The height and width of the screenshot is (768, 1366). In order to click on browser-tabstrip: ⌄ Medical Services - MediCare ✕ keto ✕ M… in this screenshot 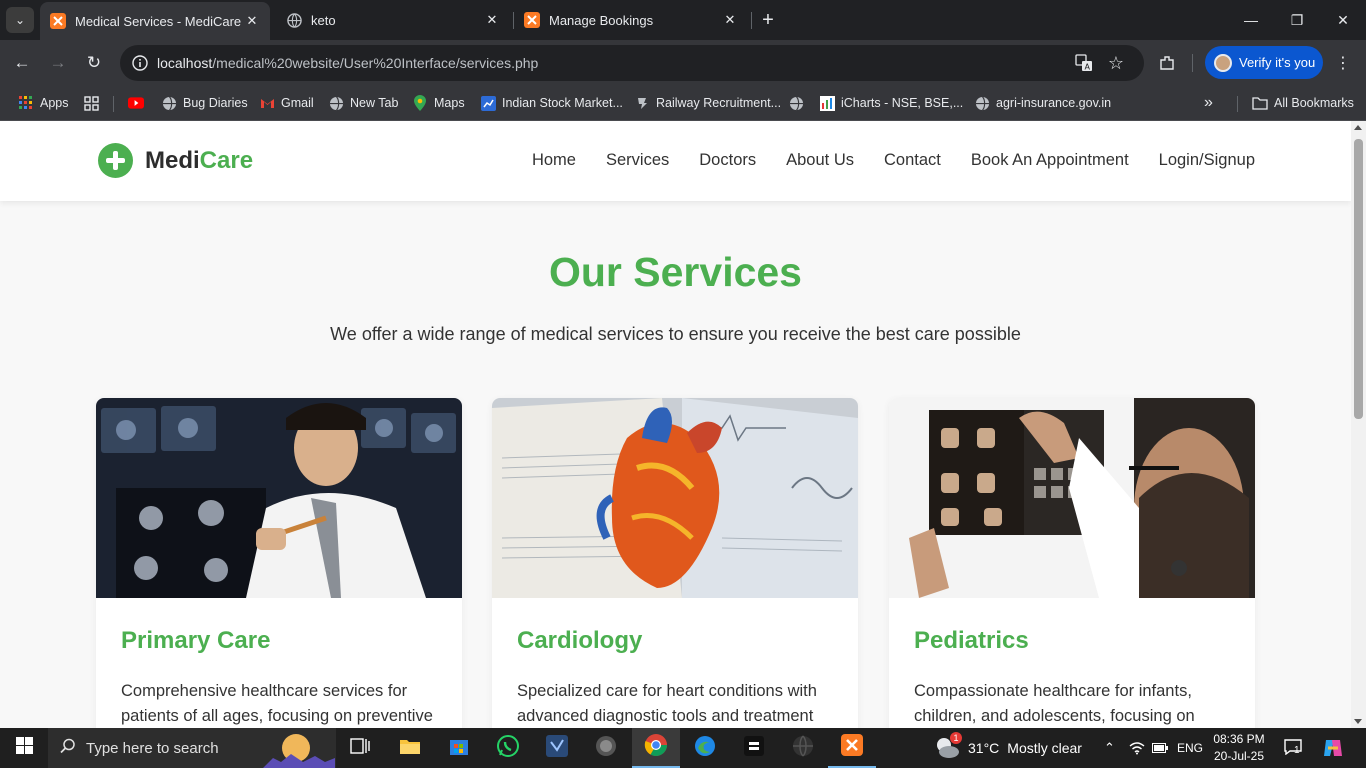, I will do `click(683, 20)`.